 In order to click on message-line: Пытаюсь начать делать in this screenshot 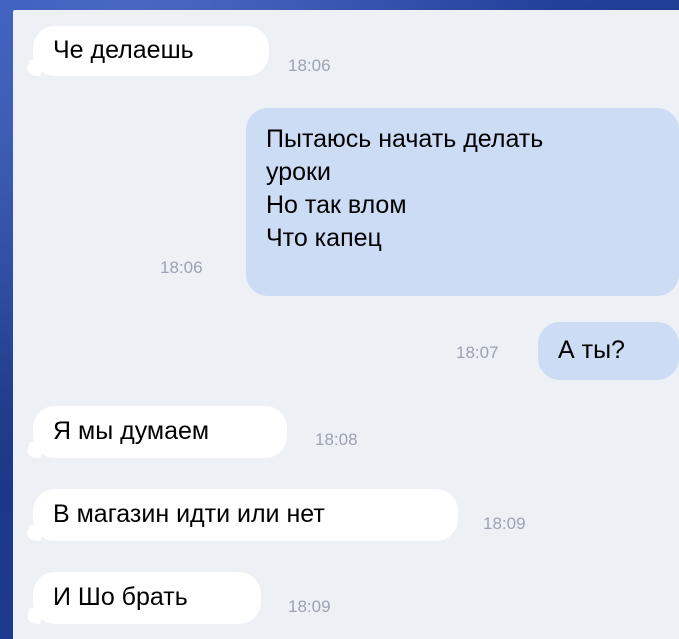, I will do `click(405, 139)`.